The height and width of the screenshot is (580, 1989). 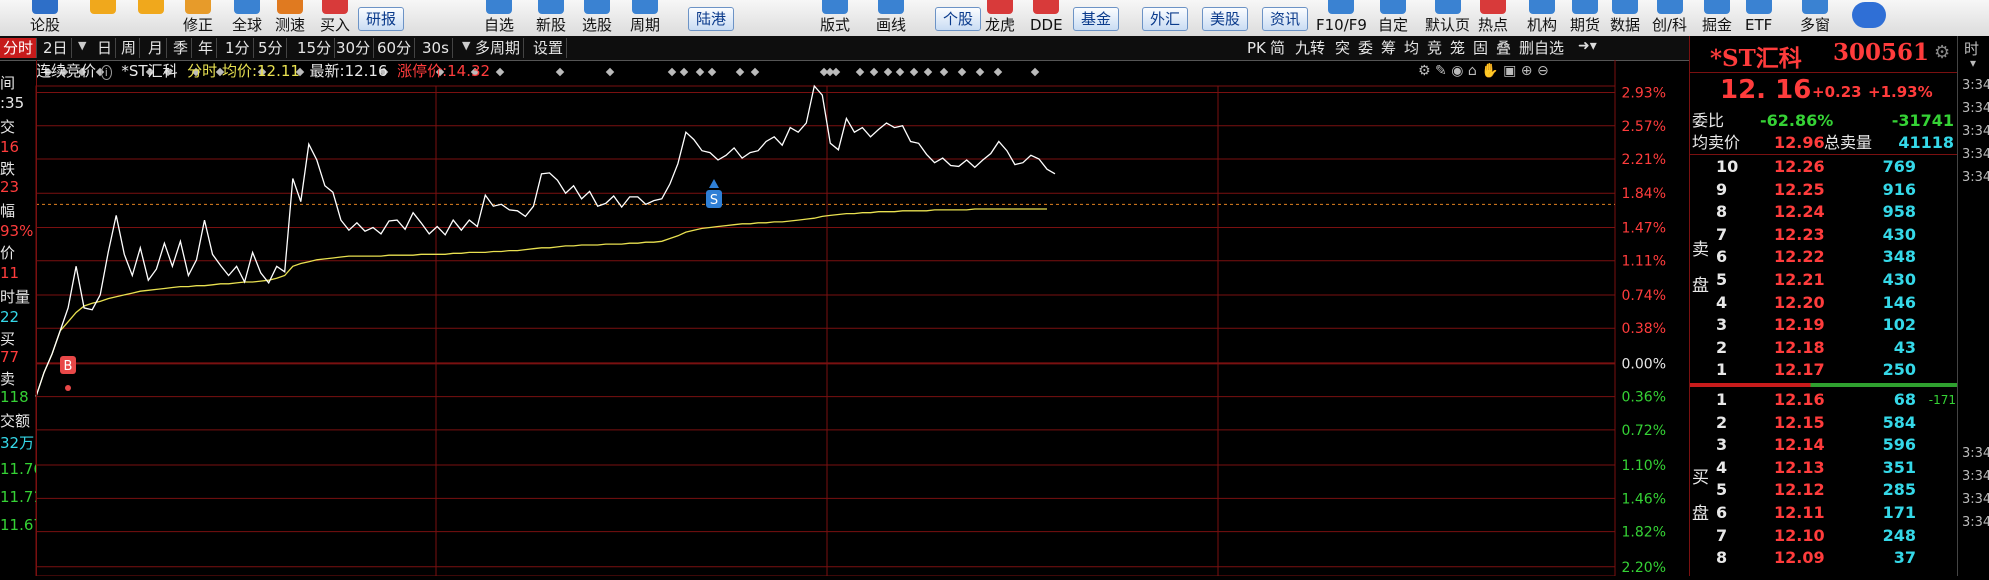 I want to click on pen-icon: ✎, so click(x=1441, y=71).